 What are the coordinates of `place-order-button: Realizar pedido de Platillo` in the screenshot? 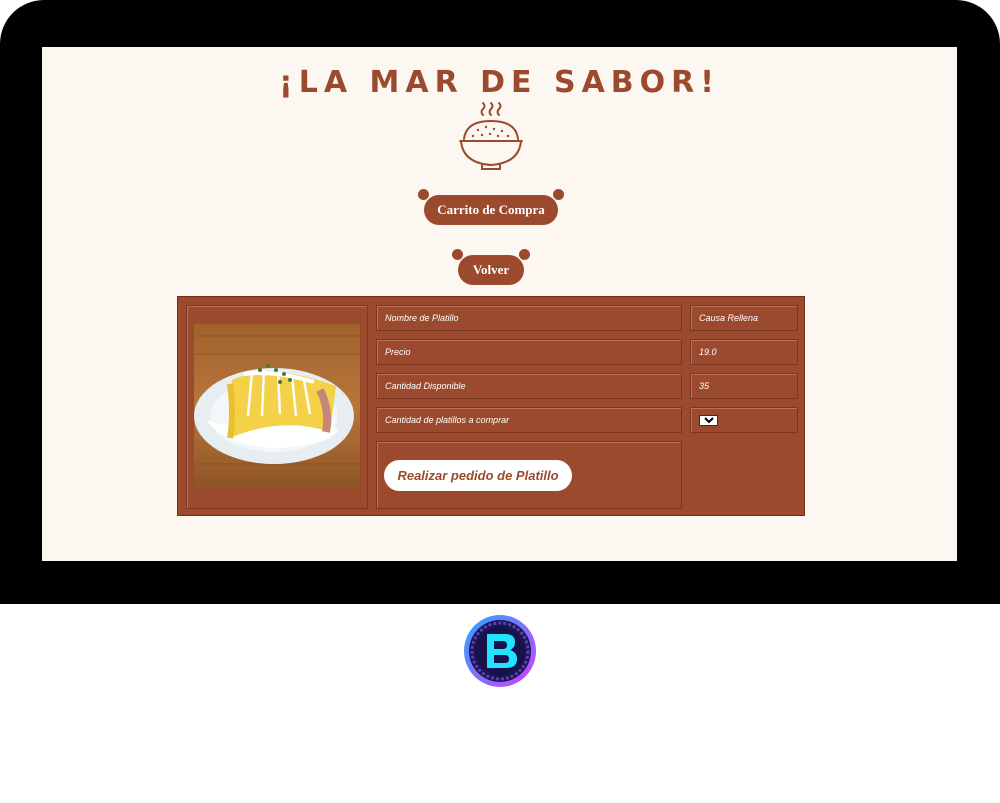 It's located at (478, 475).